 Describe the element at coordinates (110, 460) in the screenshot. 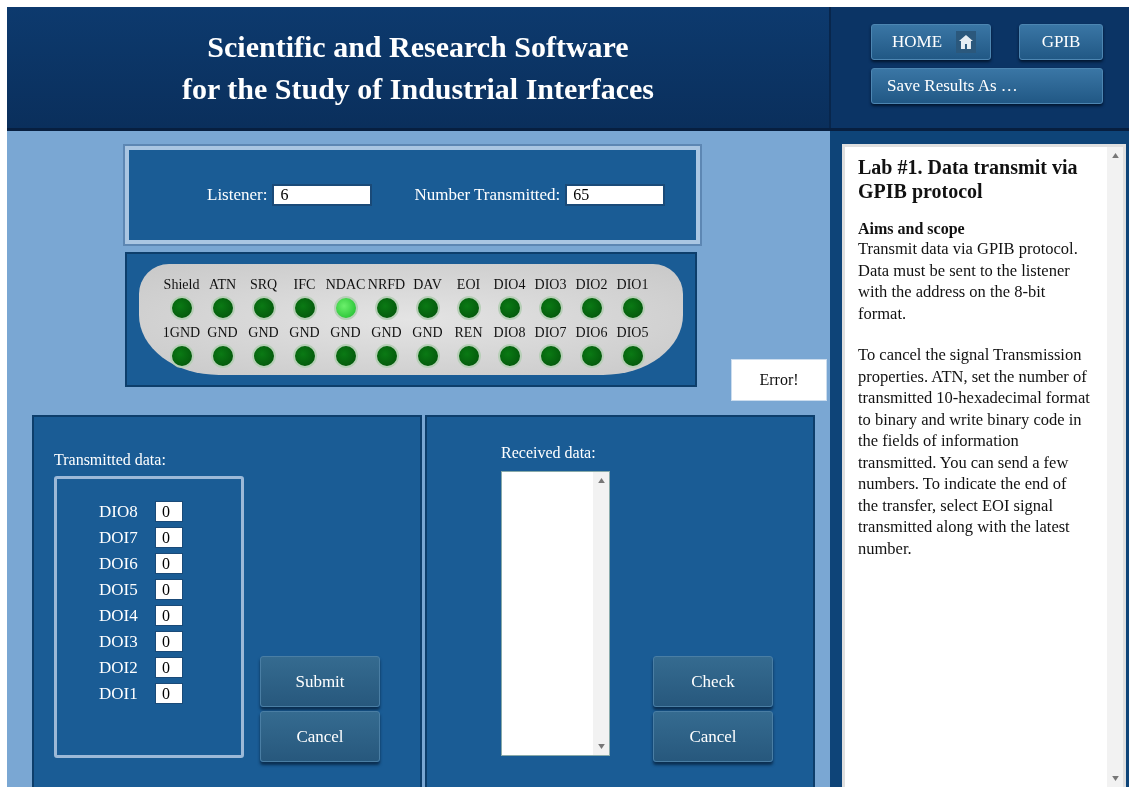

I see `transmitted-title: Transmitted data:` at that location.